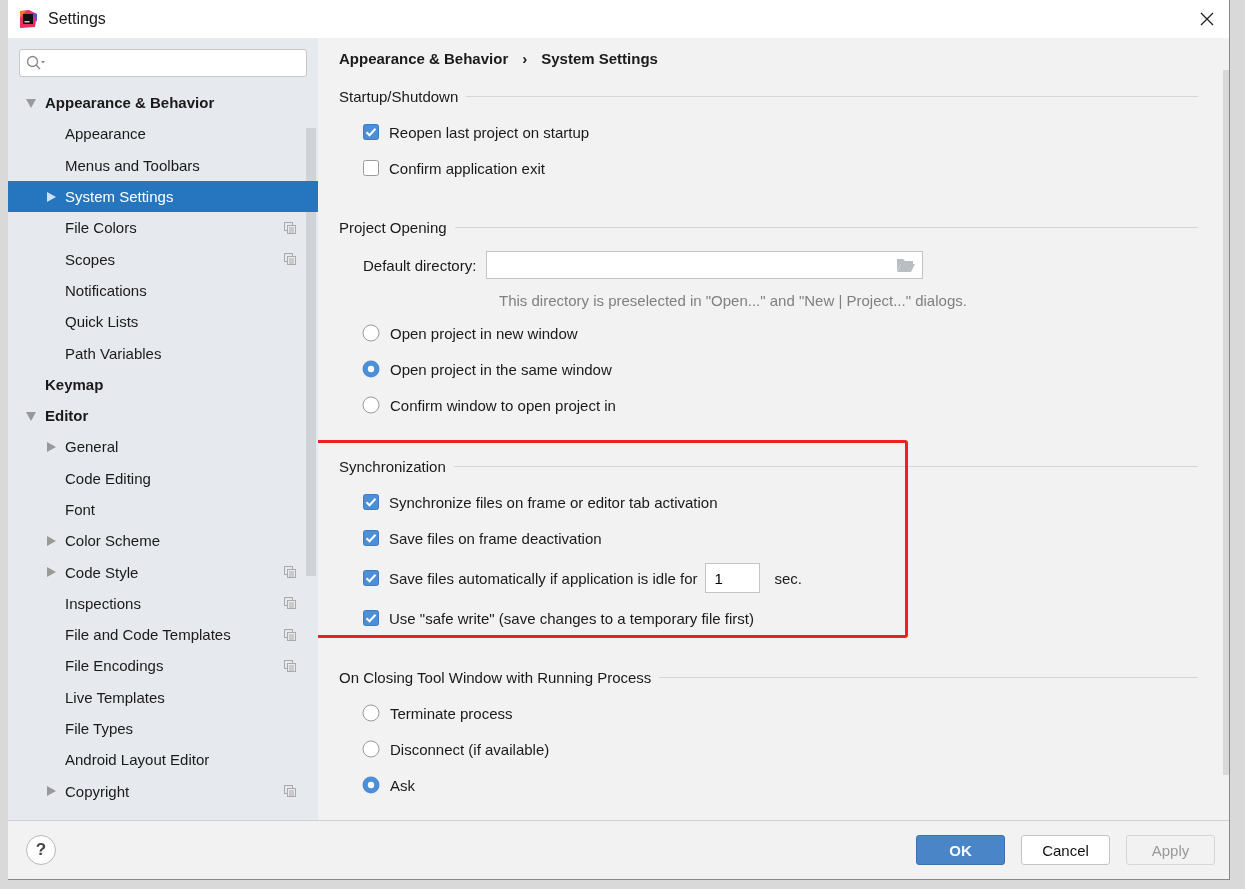 This screenshot has width=1245, height=889. I want to click on checkbox-label: Save files on frame deactivation, so click(495, 538).